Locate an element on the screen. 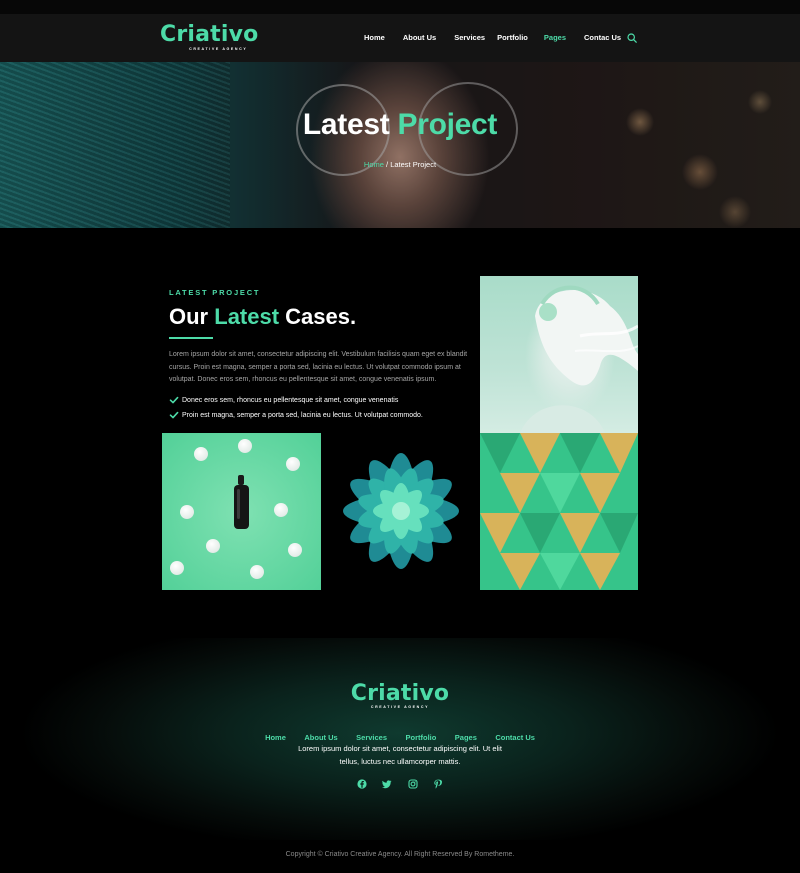 This screenshot has height=873, width=800. nav-portfolio: Portfolio is located at coordinates (512, 37).